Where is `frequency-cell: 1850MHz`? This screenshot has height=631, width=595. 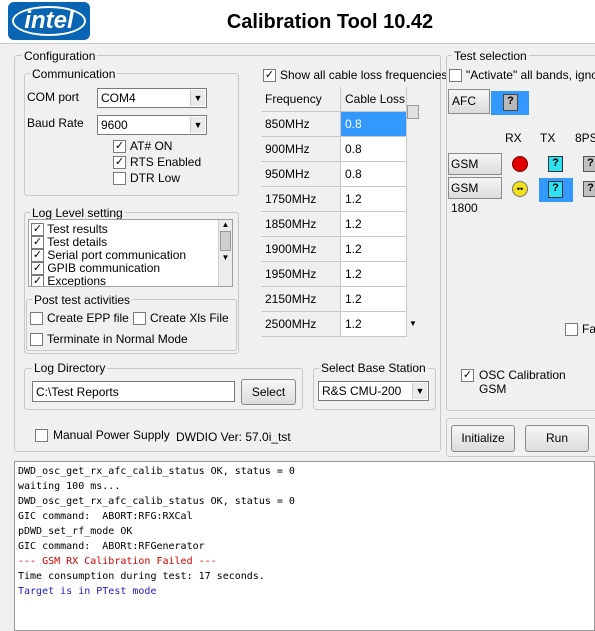 frequency-cell: 1850MHz is located at coordinates (301, 224).